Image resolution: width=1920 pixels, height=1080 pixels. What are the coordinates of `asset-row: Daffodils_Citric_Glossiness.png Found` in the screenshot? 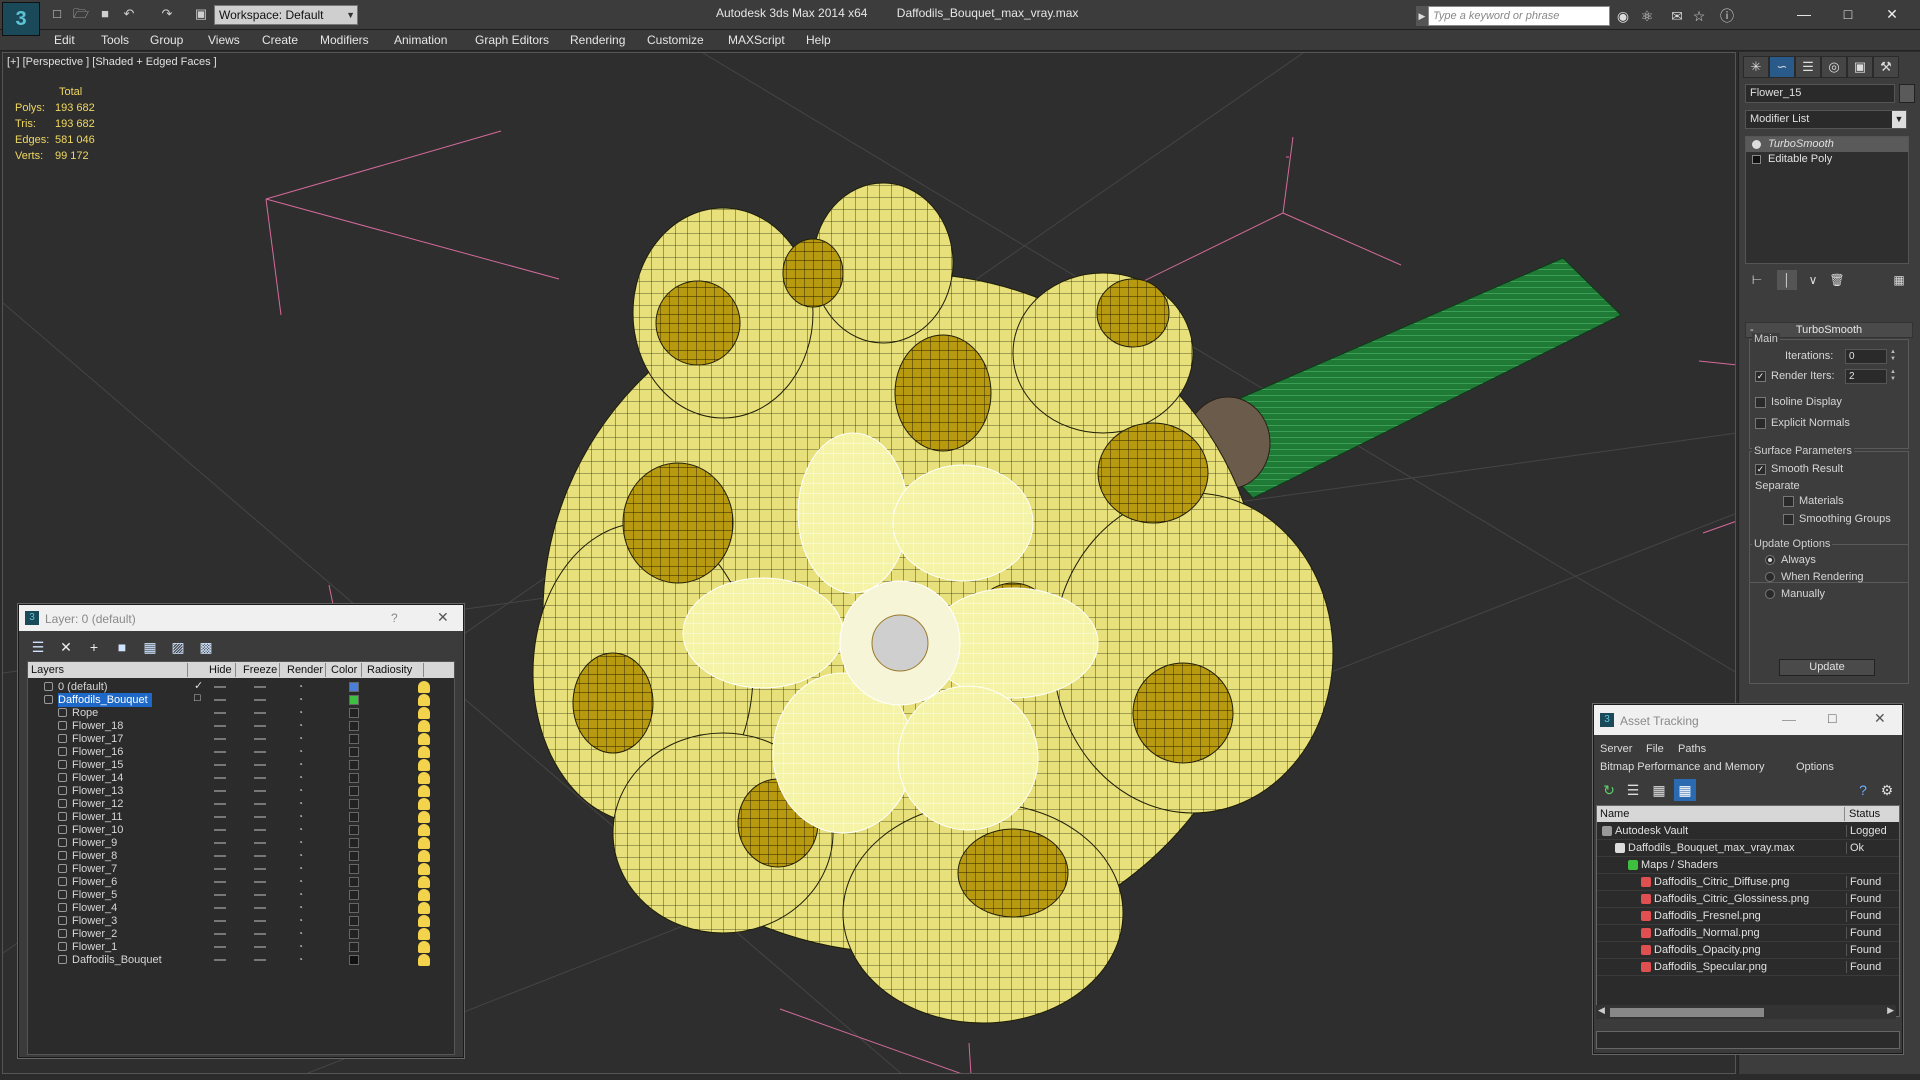 It's located at (1748, 899).